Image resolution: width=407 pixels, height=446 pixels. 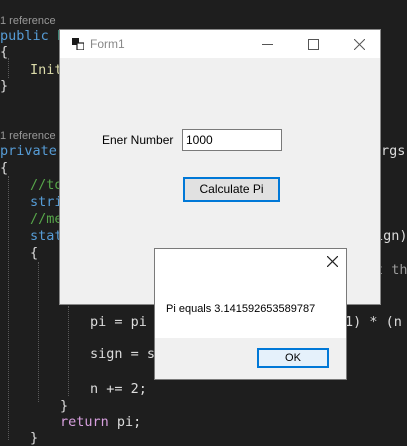 I want to click on close-button, so click(x=359, y=44).